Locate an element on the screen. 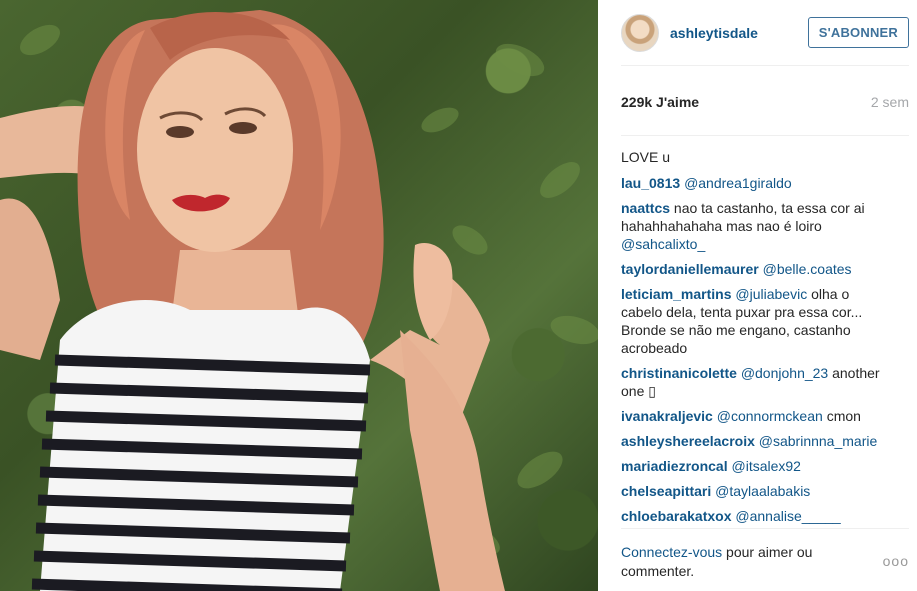 The width and height of the screenshot is (917, 591). caption-text: LOVE u is located at coordinates (646, 157).